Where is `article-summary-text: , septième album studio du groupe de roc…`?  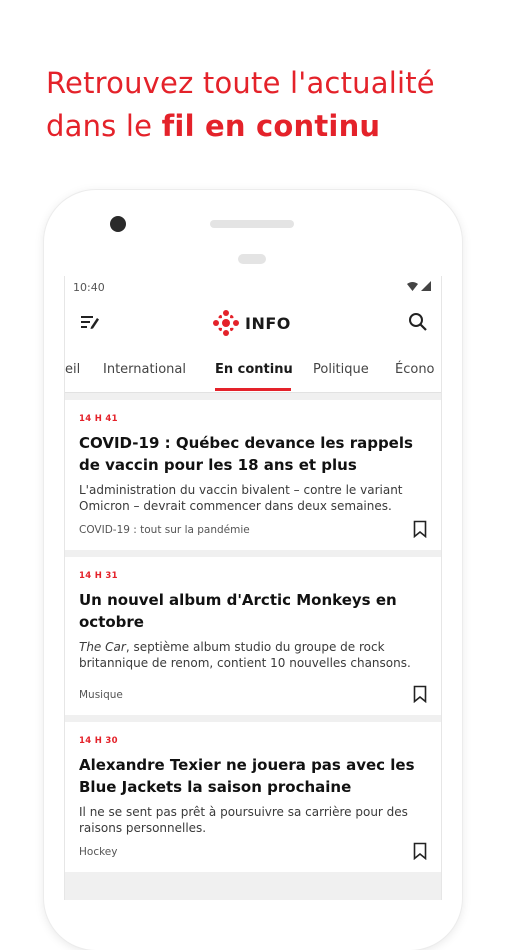
article-summary-text: , septième album studio du groupe de roc… is located at coordinates (245, 655).